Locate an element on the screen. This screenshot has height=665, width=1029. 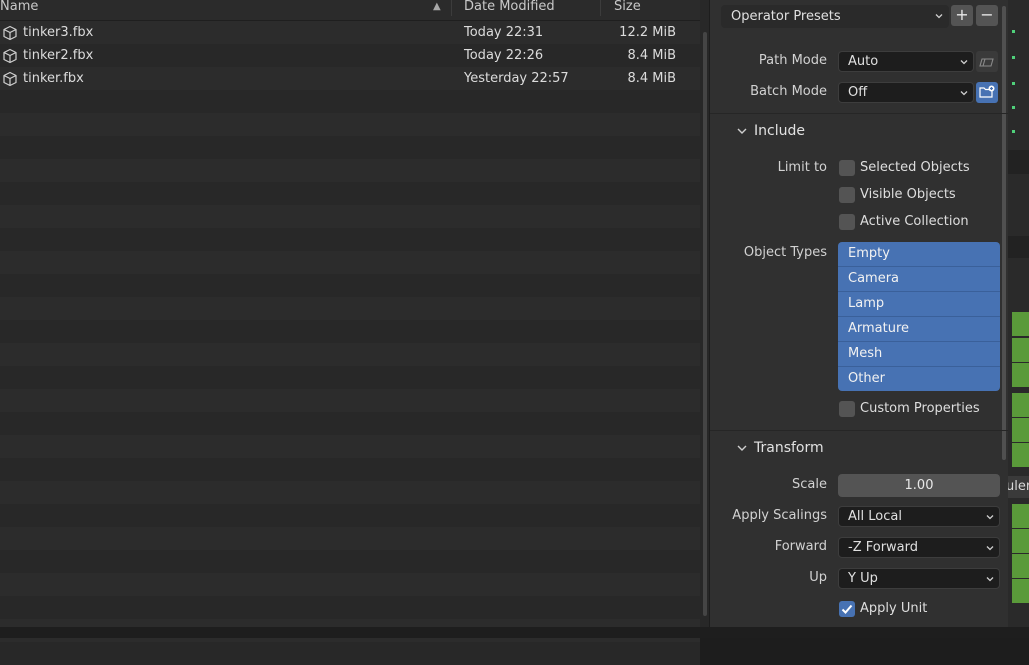
batch-mode-label: Batch Mode is located at coordinates (788, 91).